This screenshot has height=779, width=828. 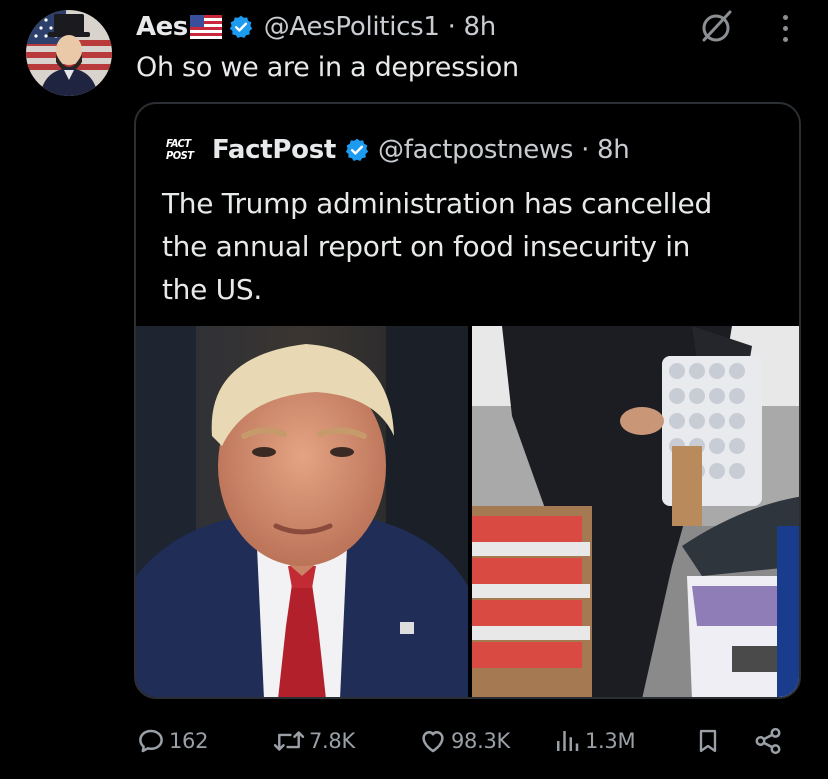 What do you see at coordinates (437, 203) in the screenshot?
I see `quoted-text-line: The Trump administration has cancelled` at bounding box center [437, 203].